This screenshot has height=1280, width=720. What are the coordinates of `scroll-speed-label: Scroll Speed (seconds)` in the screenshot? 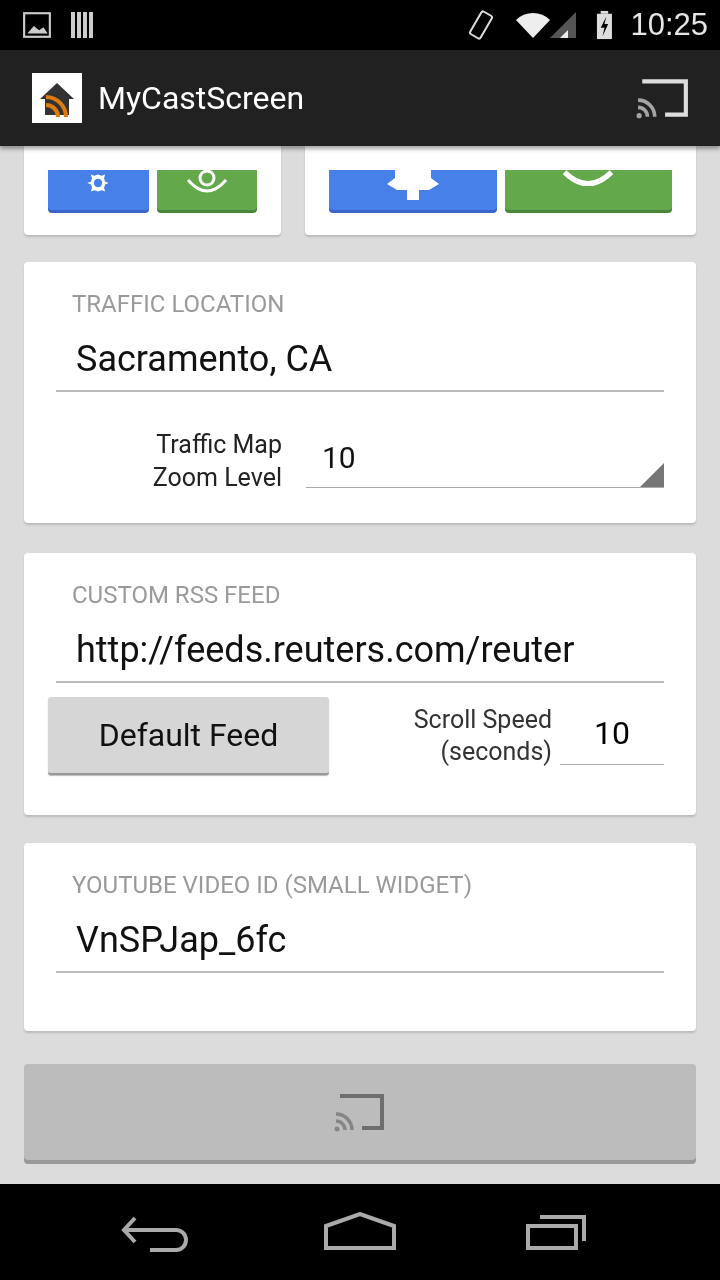 It's located at (482, 736).